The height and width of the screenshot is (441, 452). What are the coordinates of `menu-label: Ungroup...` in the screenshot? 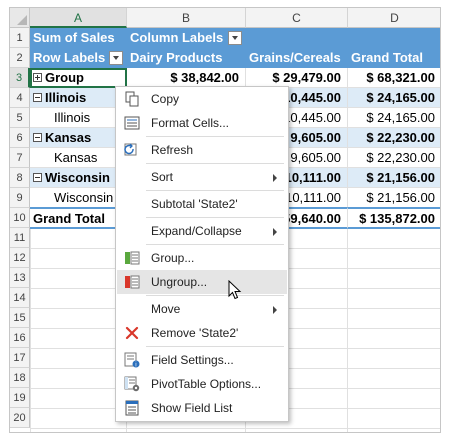 It's located at (179, 282).